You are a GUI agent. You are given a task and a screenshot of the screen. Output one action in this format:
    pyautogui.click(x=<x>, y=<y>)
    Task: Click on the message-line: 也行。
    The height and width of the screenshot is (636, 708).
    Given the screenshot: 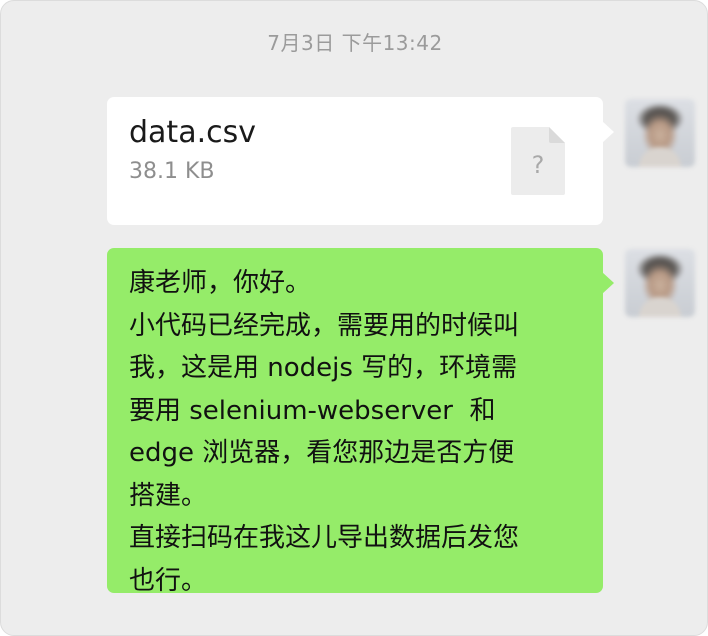 What is the action you would take?
    pyautogui.click(x=168, y=580)
    